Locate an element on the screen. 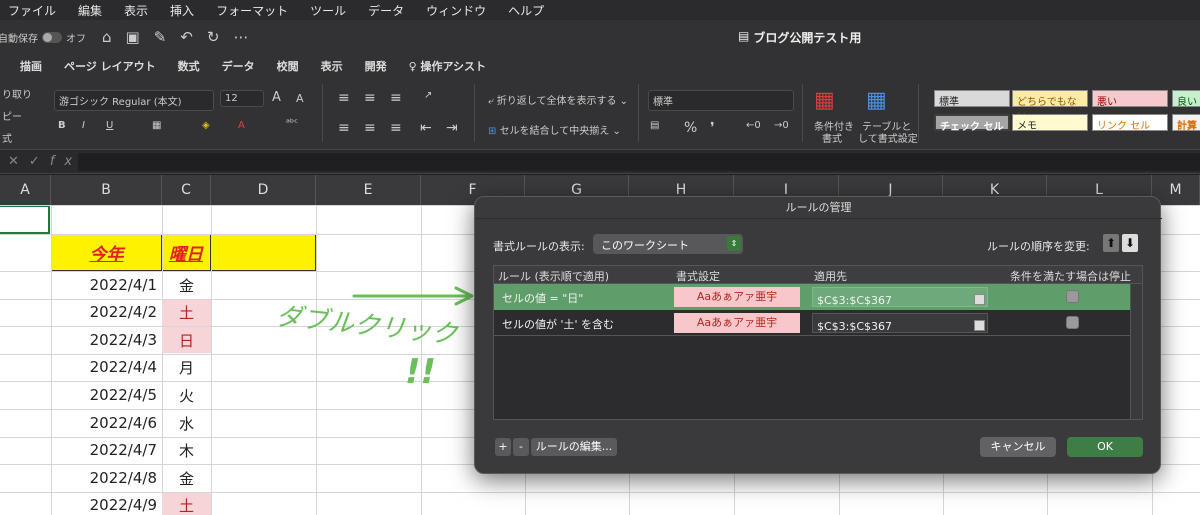 This screenshot has width=1200, height=515. increase-decimal-icon: ←0 is located at coordinates (753, 125).